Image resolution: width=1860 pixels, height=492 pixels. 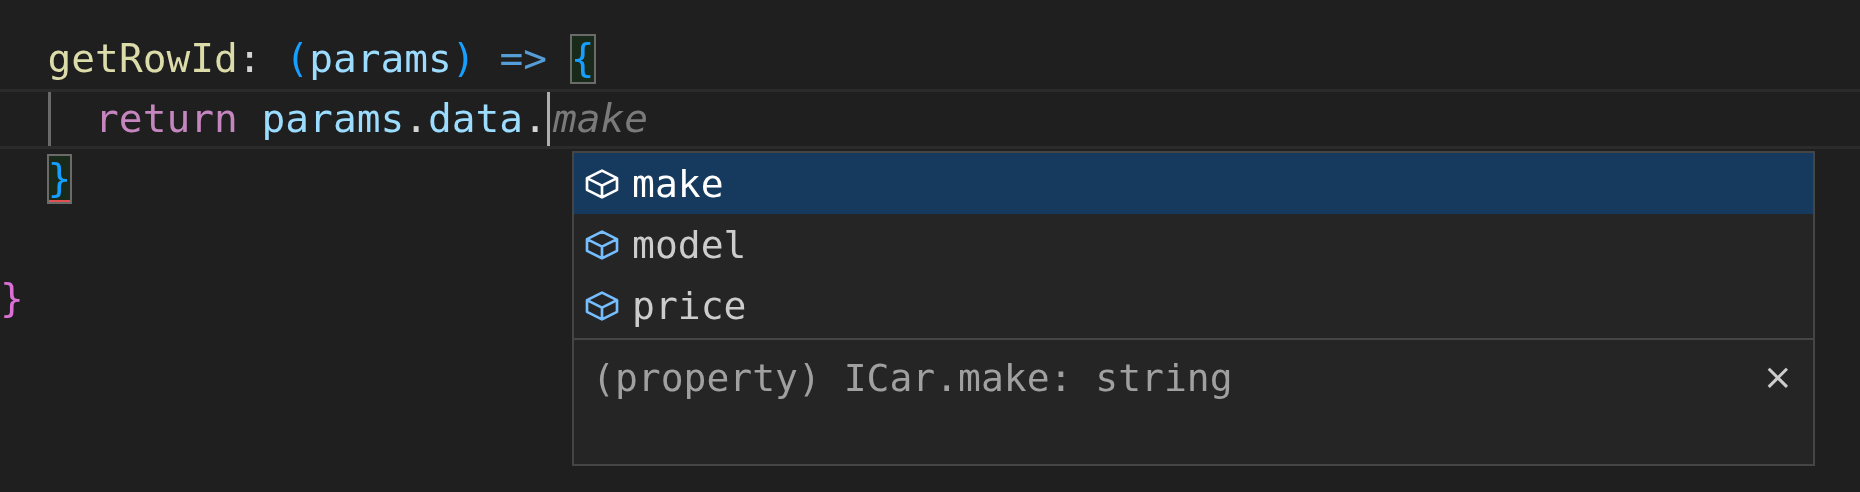 I want to click on type-signature: (property) ICar.make: string, so click(x=912, y=378).